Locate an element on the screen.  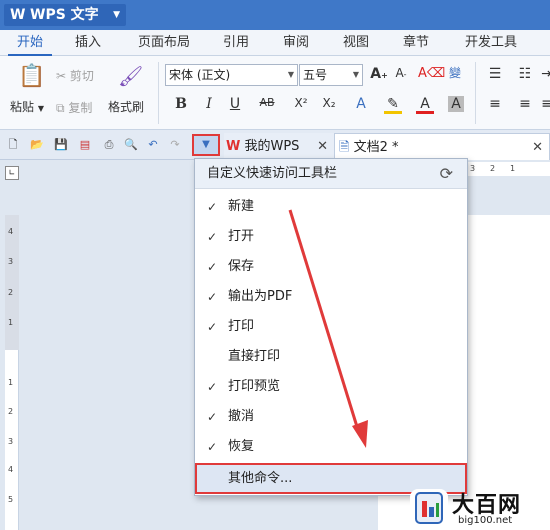
watermark-url: big100.net is located at coordinates (485, 520).